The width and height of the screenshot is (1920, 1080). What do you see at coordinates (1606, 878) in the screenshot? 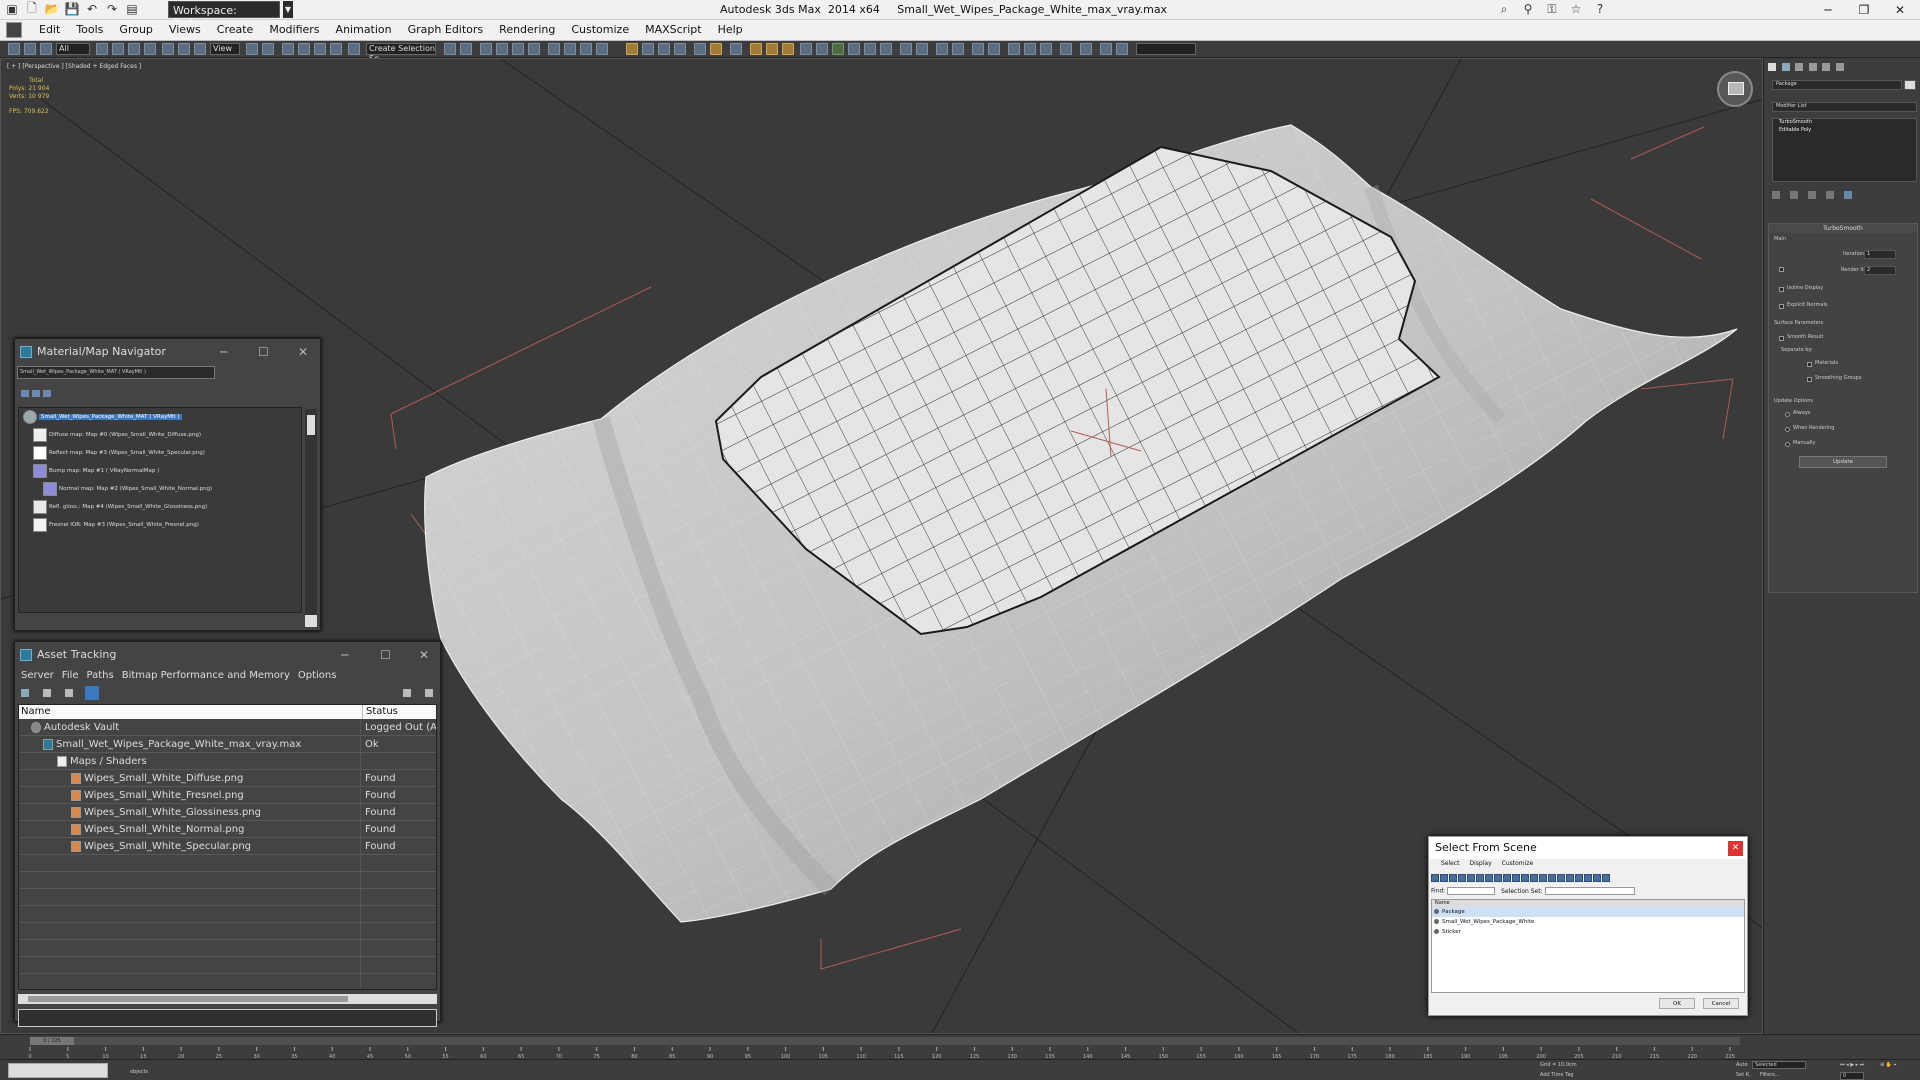
I see `hierarchy-mode-icon` at bounding box center [1606, 878].